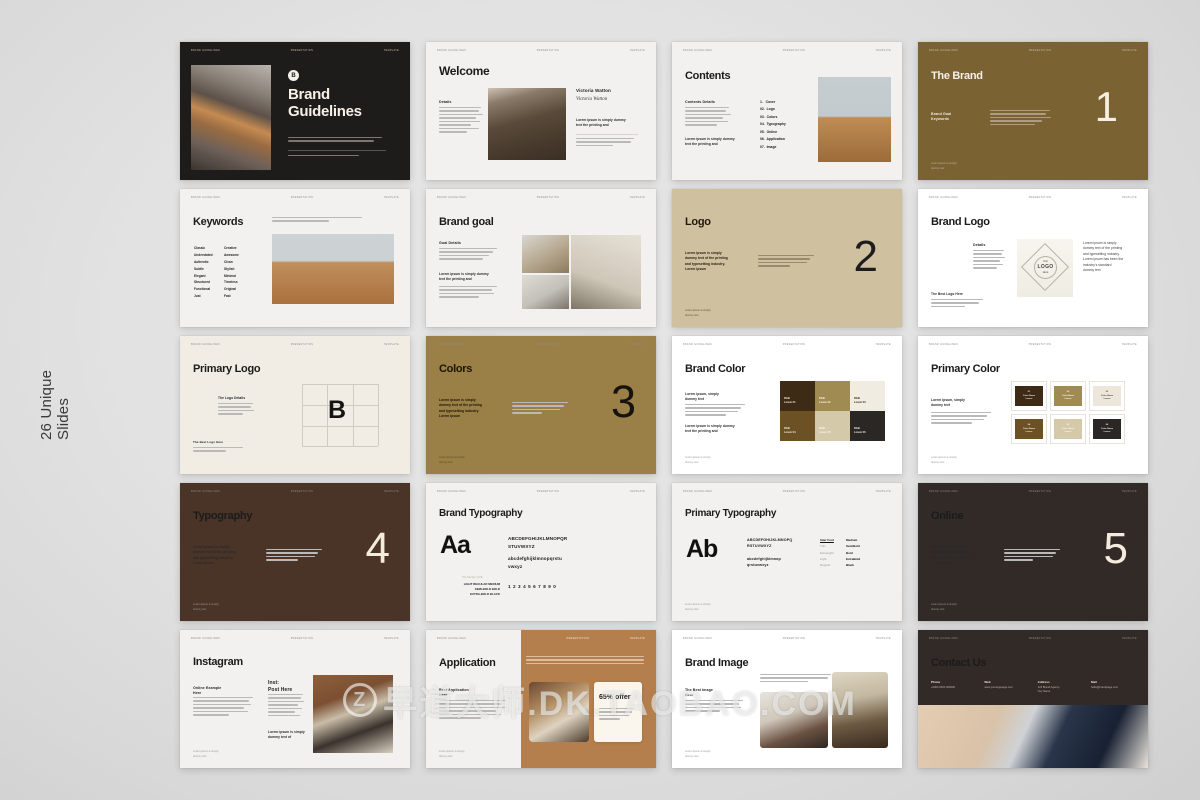 The image size is (1200, 800). What do you see at coordinates (201, 261) in the screenshot?
I see `keyword-item: Authentic` at bounding box center [201, 261].